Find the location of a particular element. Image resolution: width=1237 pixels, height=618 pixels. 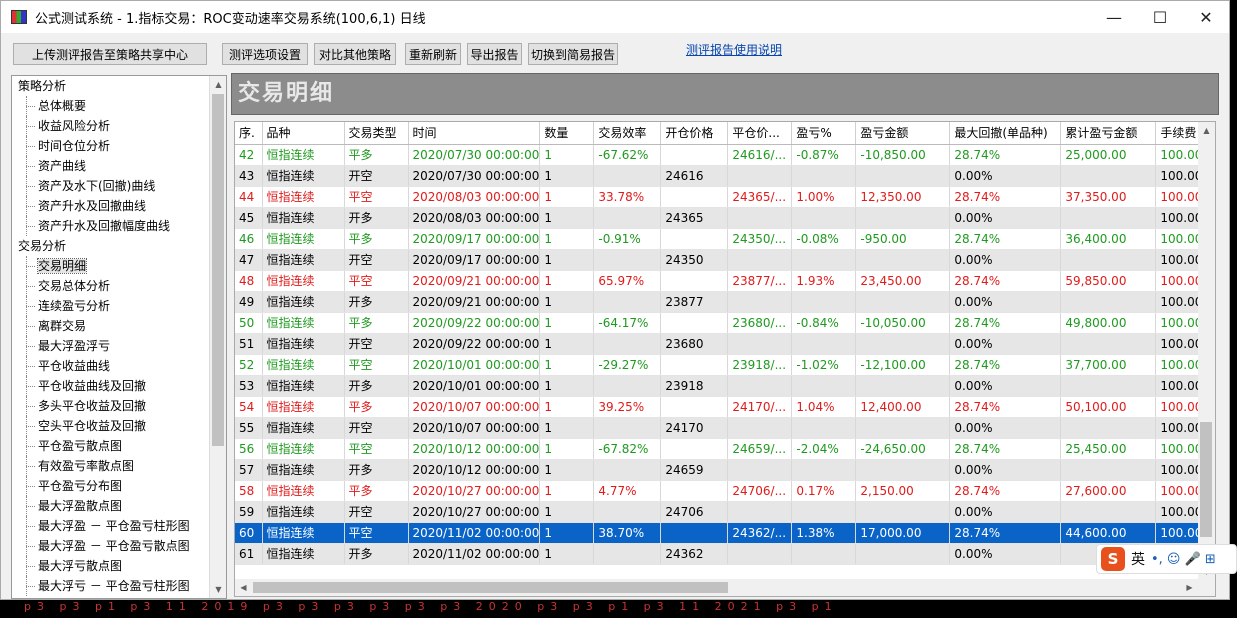

sogou-logo-icon: S is located at coordinates (1113, 559).